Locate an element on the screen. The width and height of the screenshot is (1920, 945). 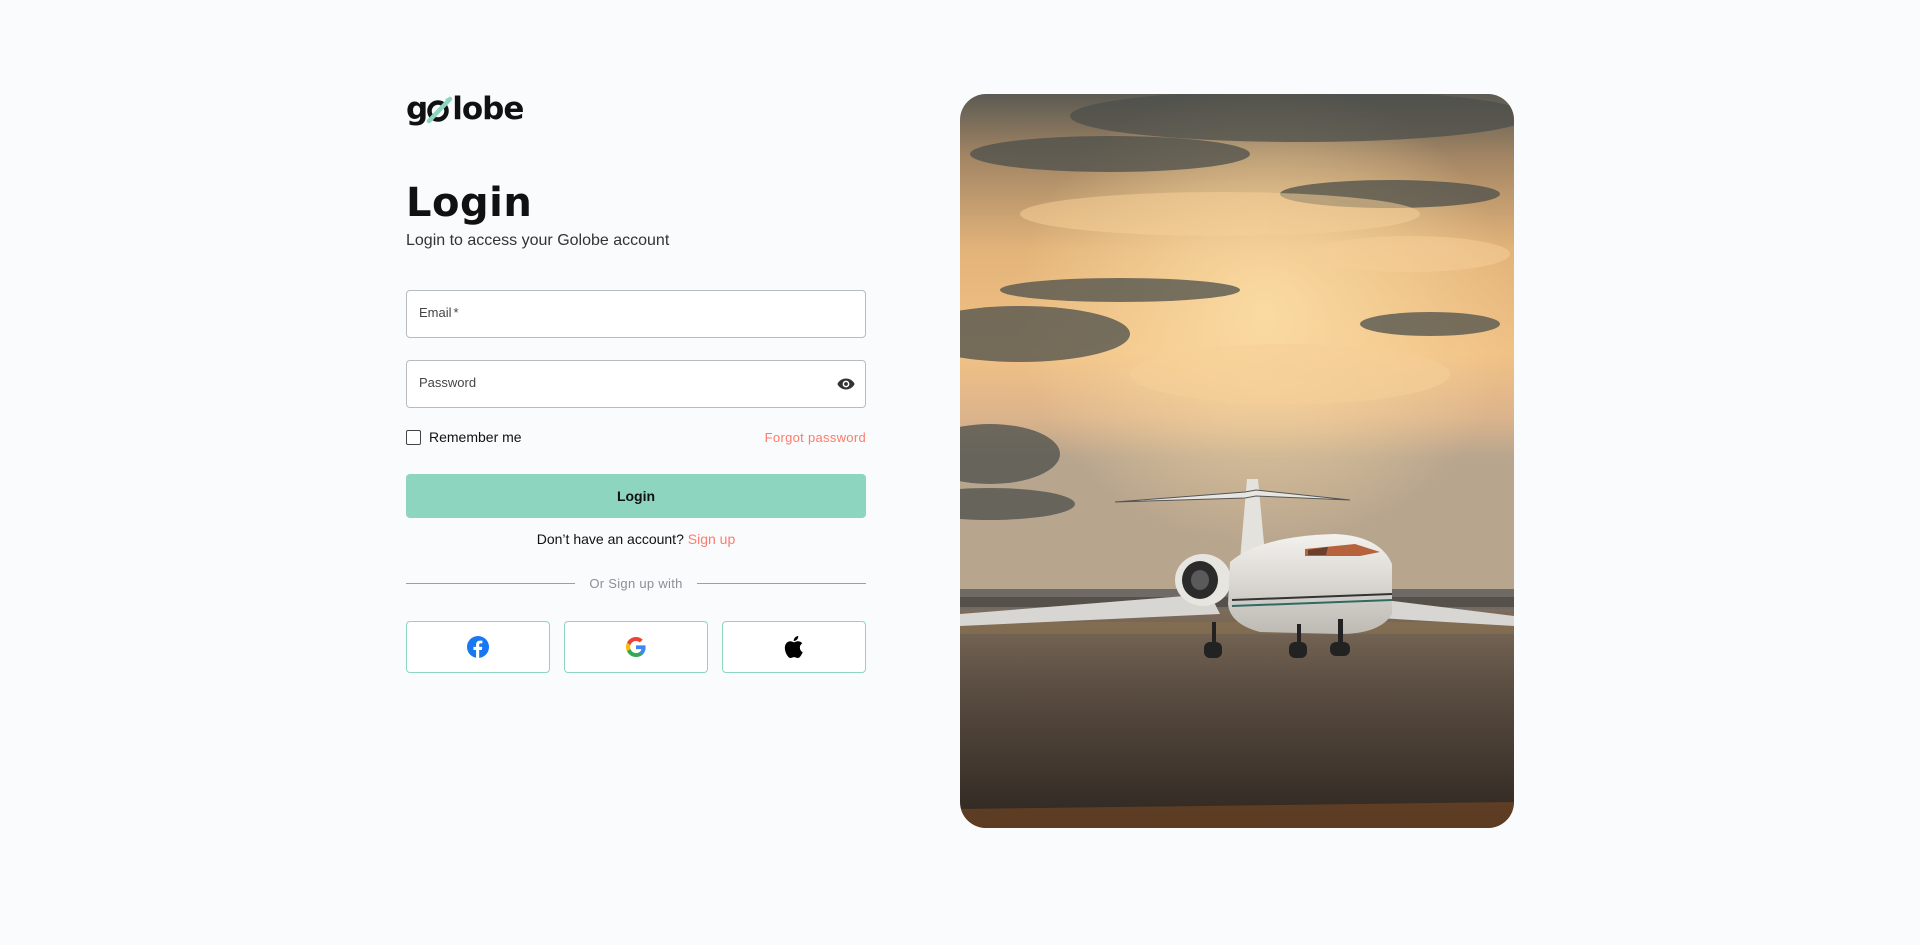
signup-link: Sign up is located at coordinates (711, 539).